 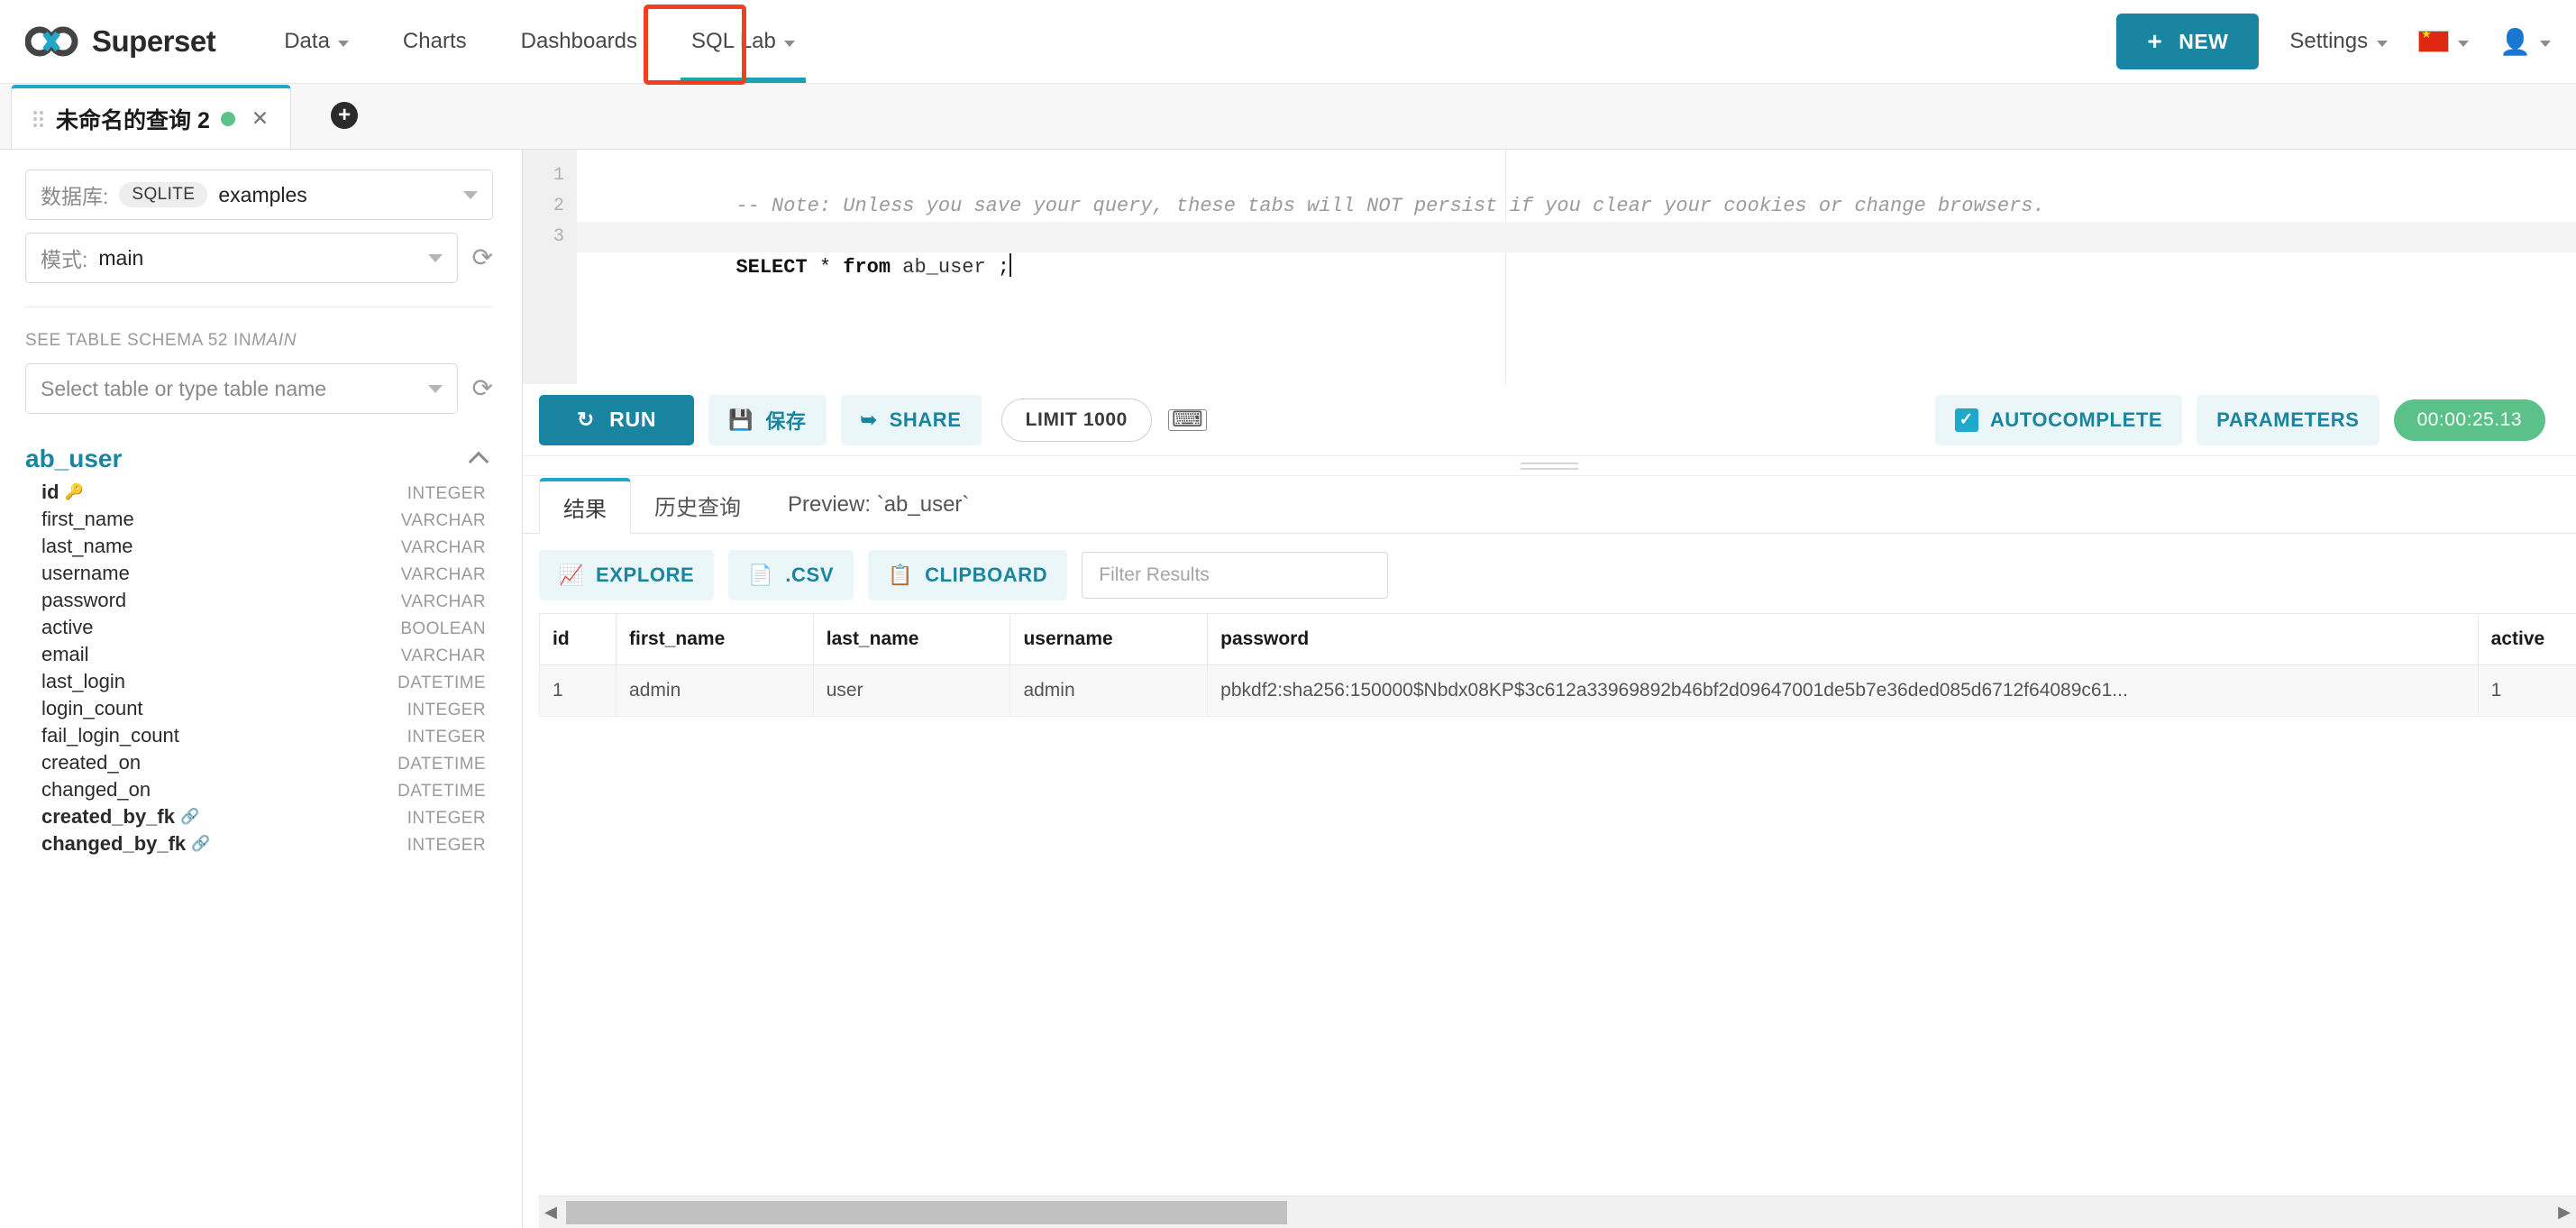 What do you see at coordinates (259, 682) in the screenshot?
I see `column-row: last_login DATETIME` at bounding box center [259, 682].